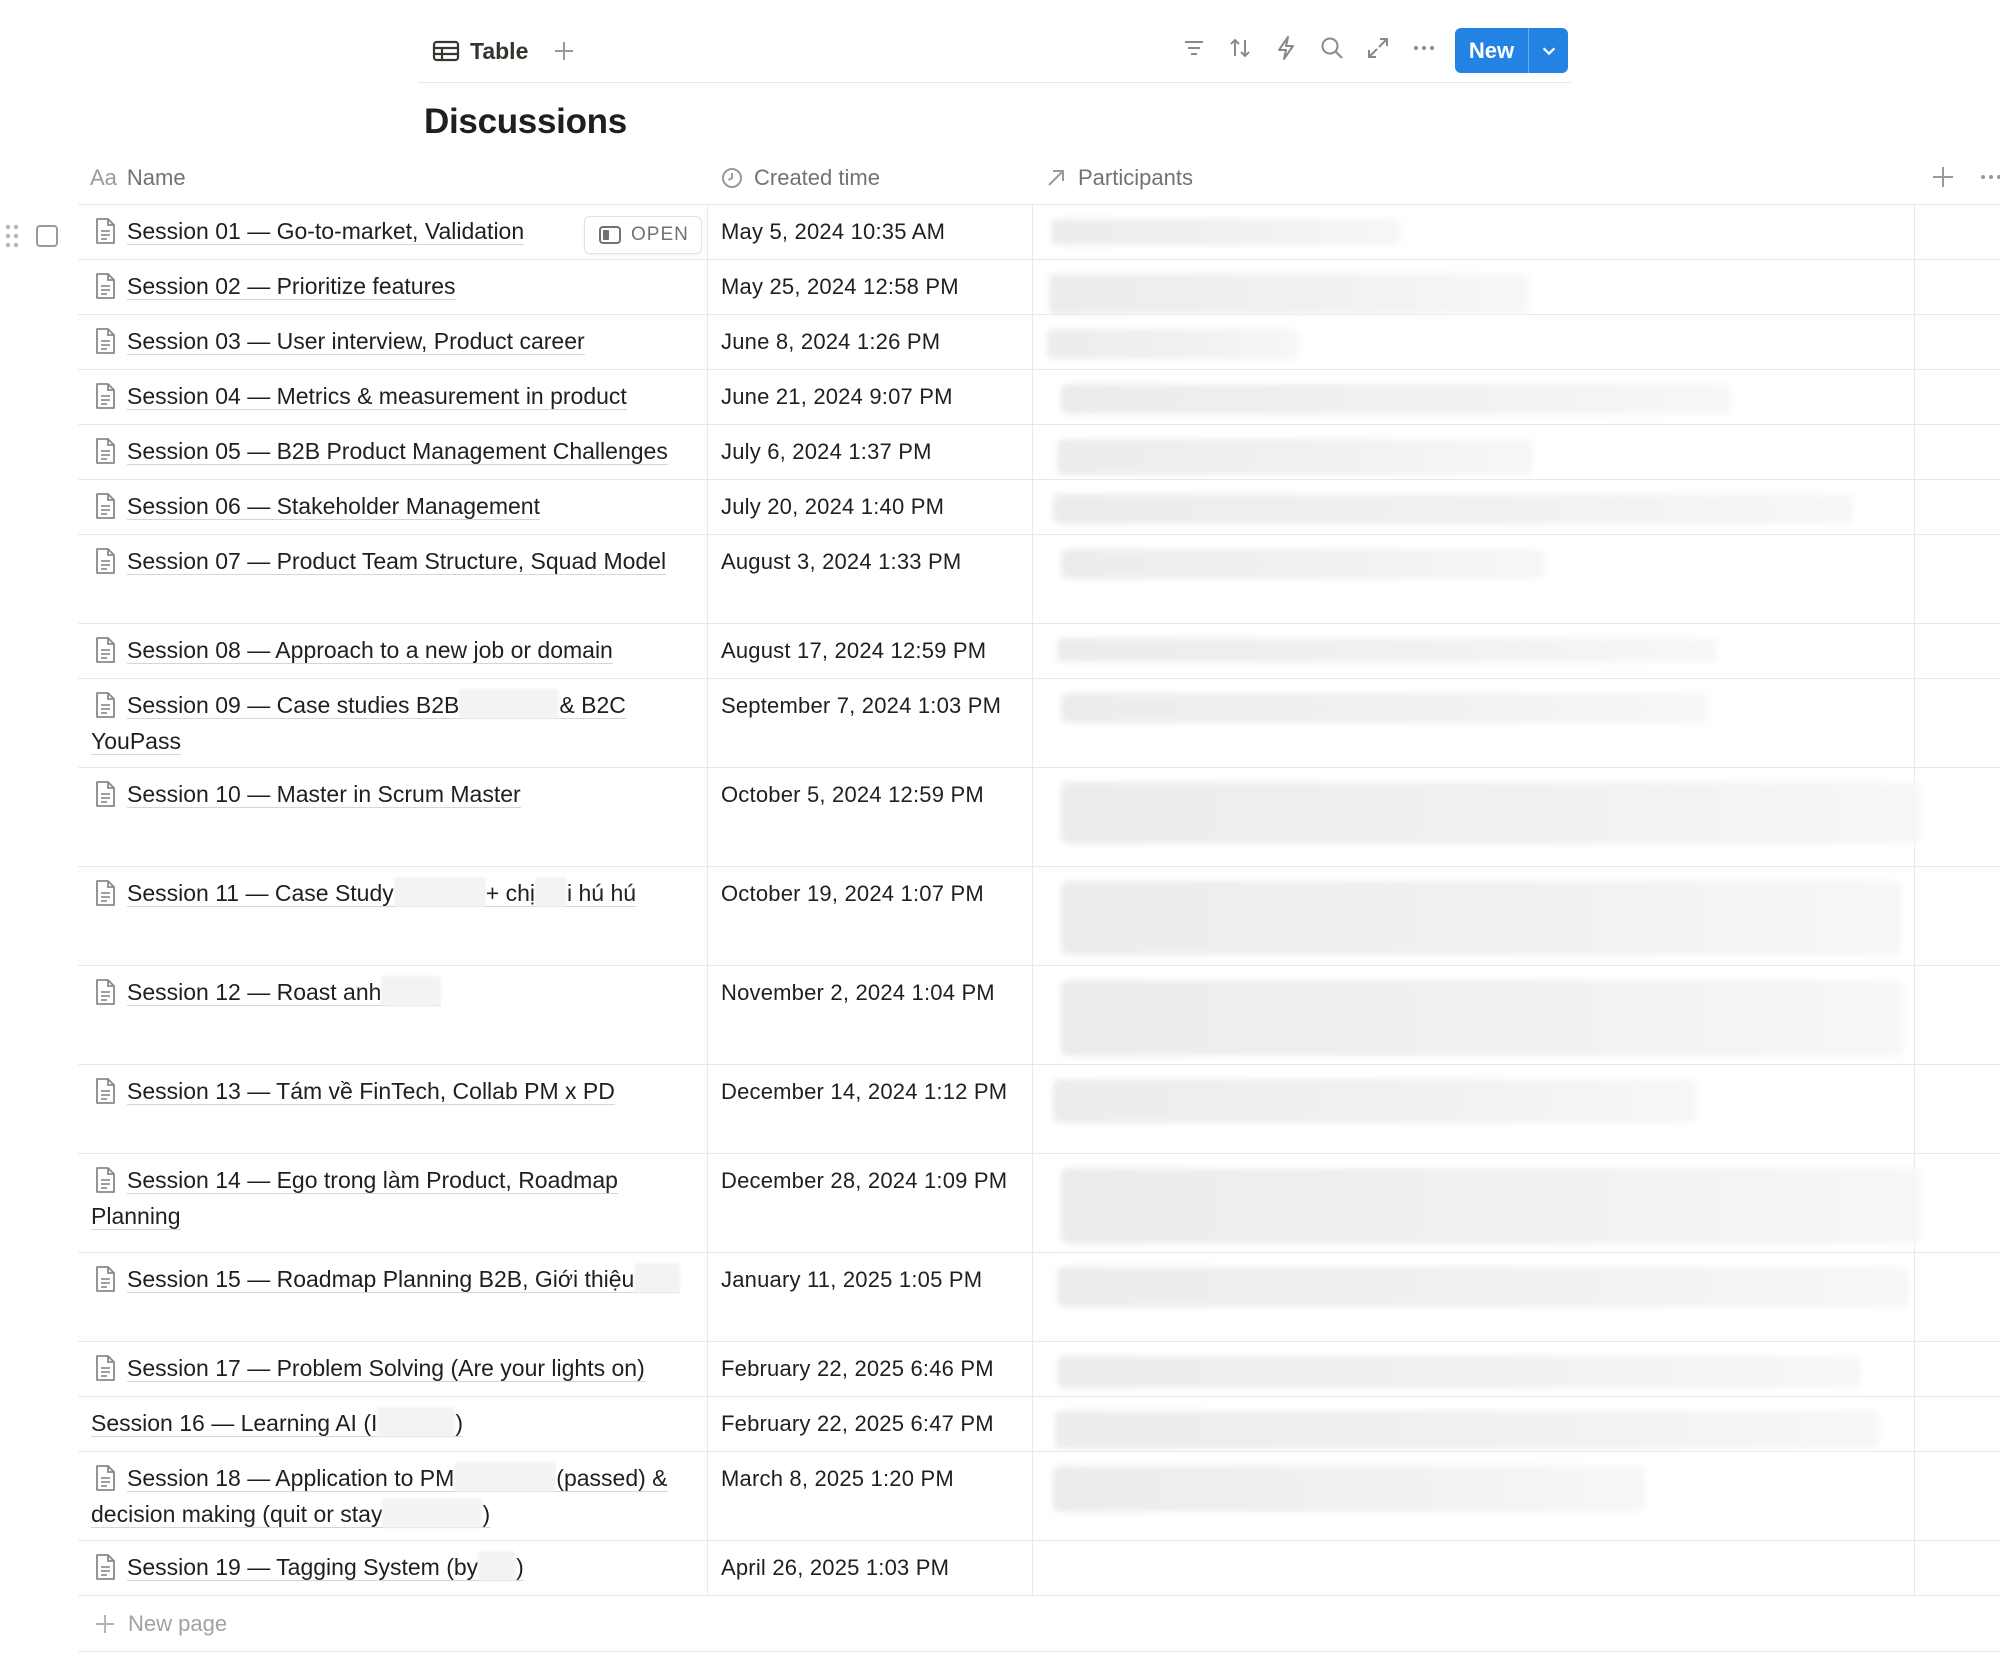 The height and width of the screenshot is (1655, 2000). Describe the element at coordinates (291, 286) in the screenshot. I see `page-title-link: Session 02 — Prioritize features` at that location.